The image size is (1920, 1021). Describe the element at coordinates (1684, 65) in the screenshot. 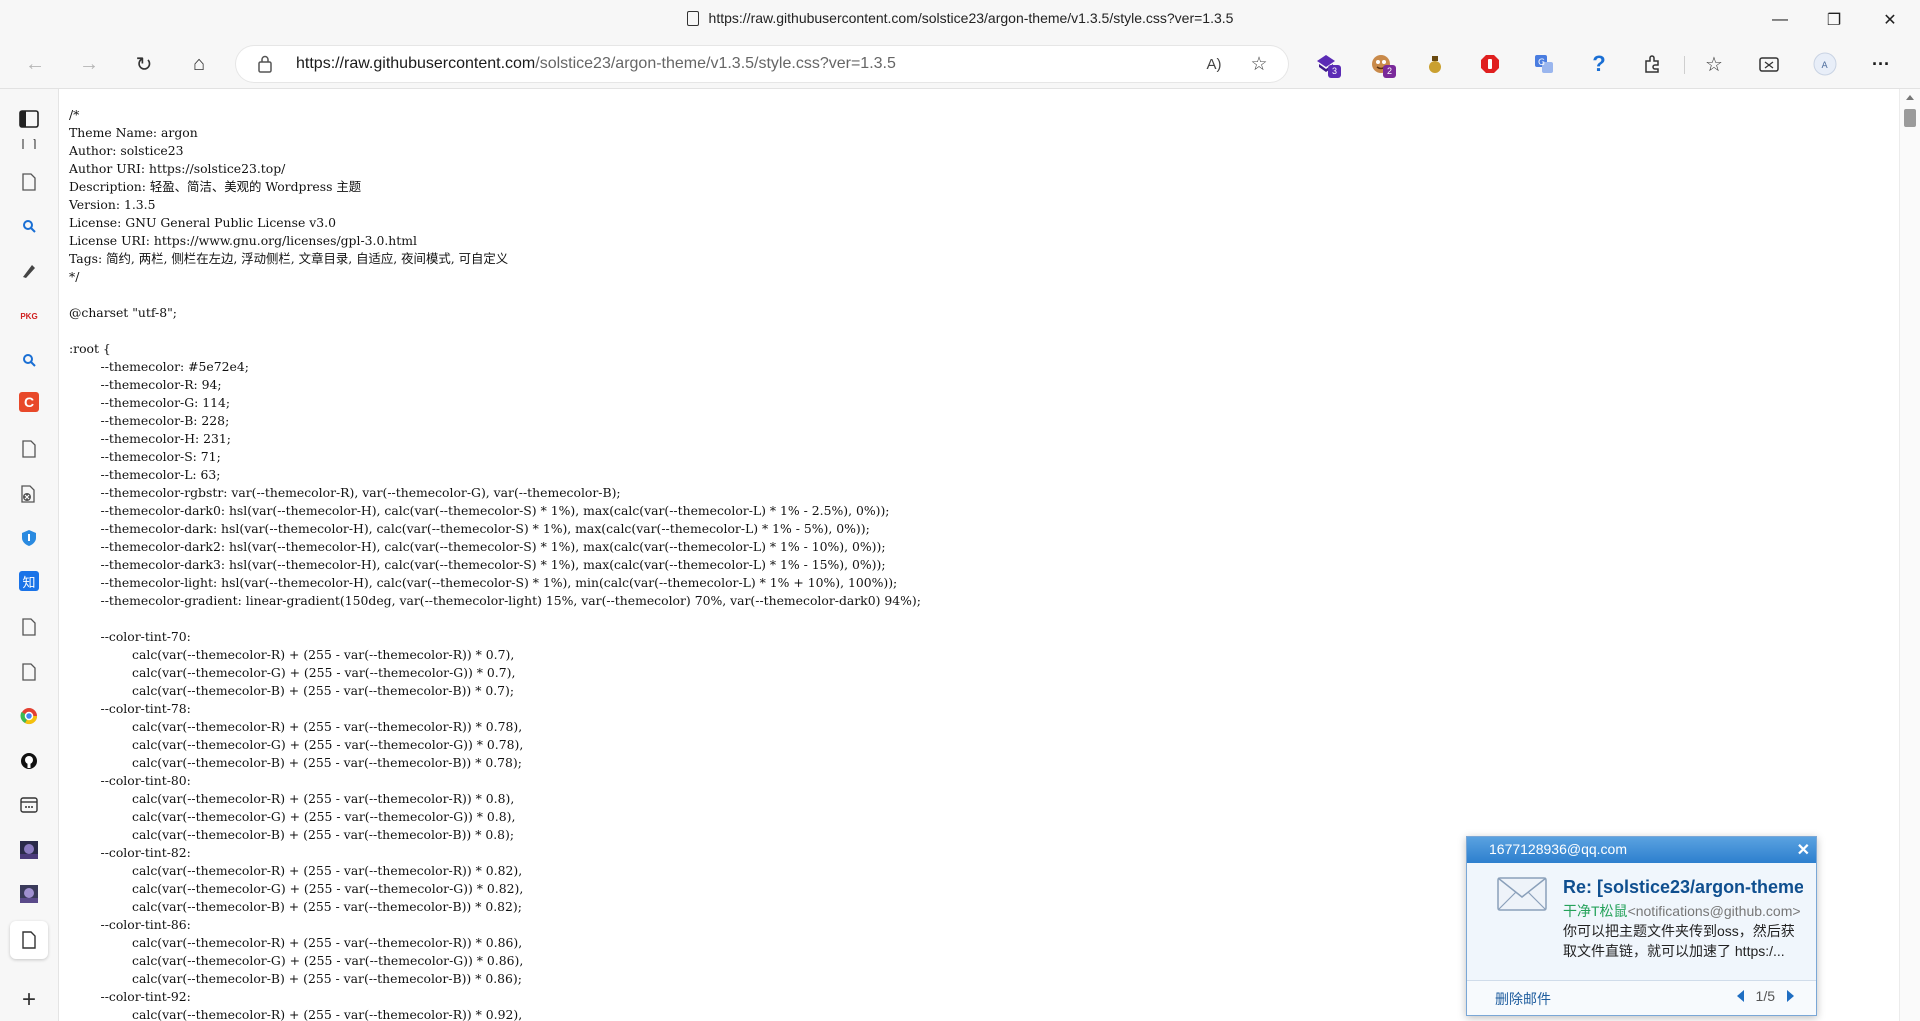

I see `toolbar-separator` at that location.